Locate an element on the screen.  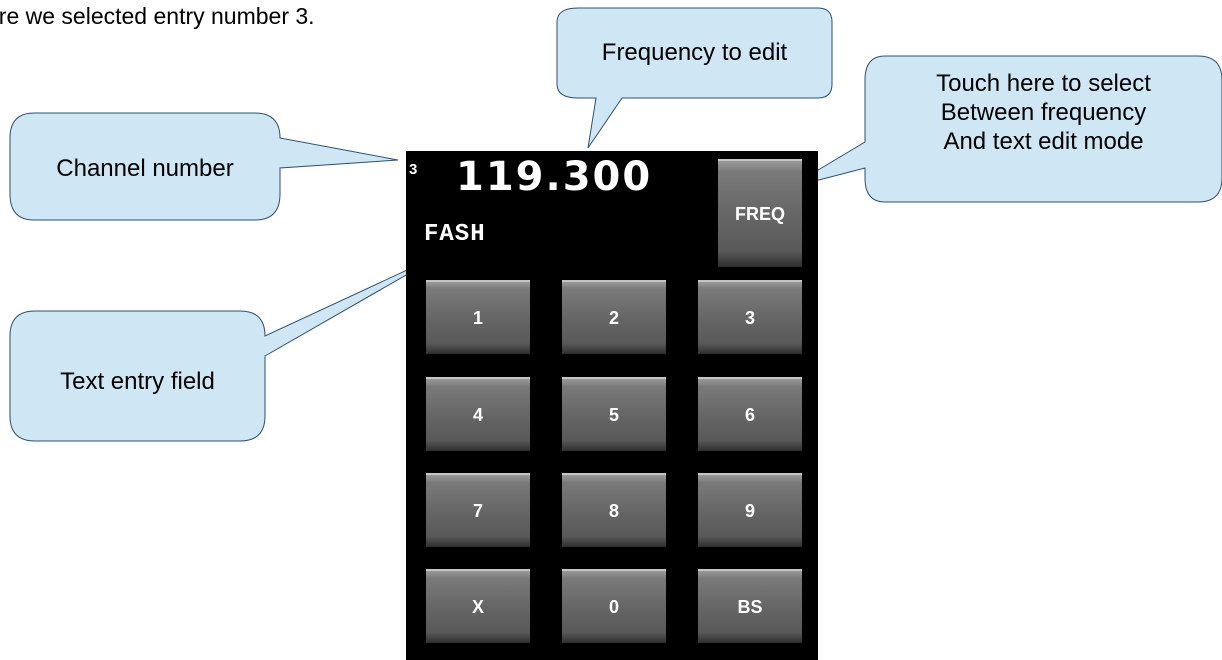
key-8: 8 is located at coordinates (614, 510).